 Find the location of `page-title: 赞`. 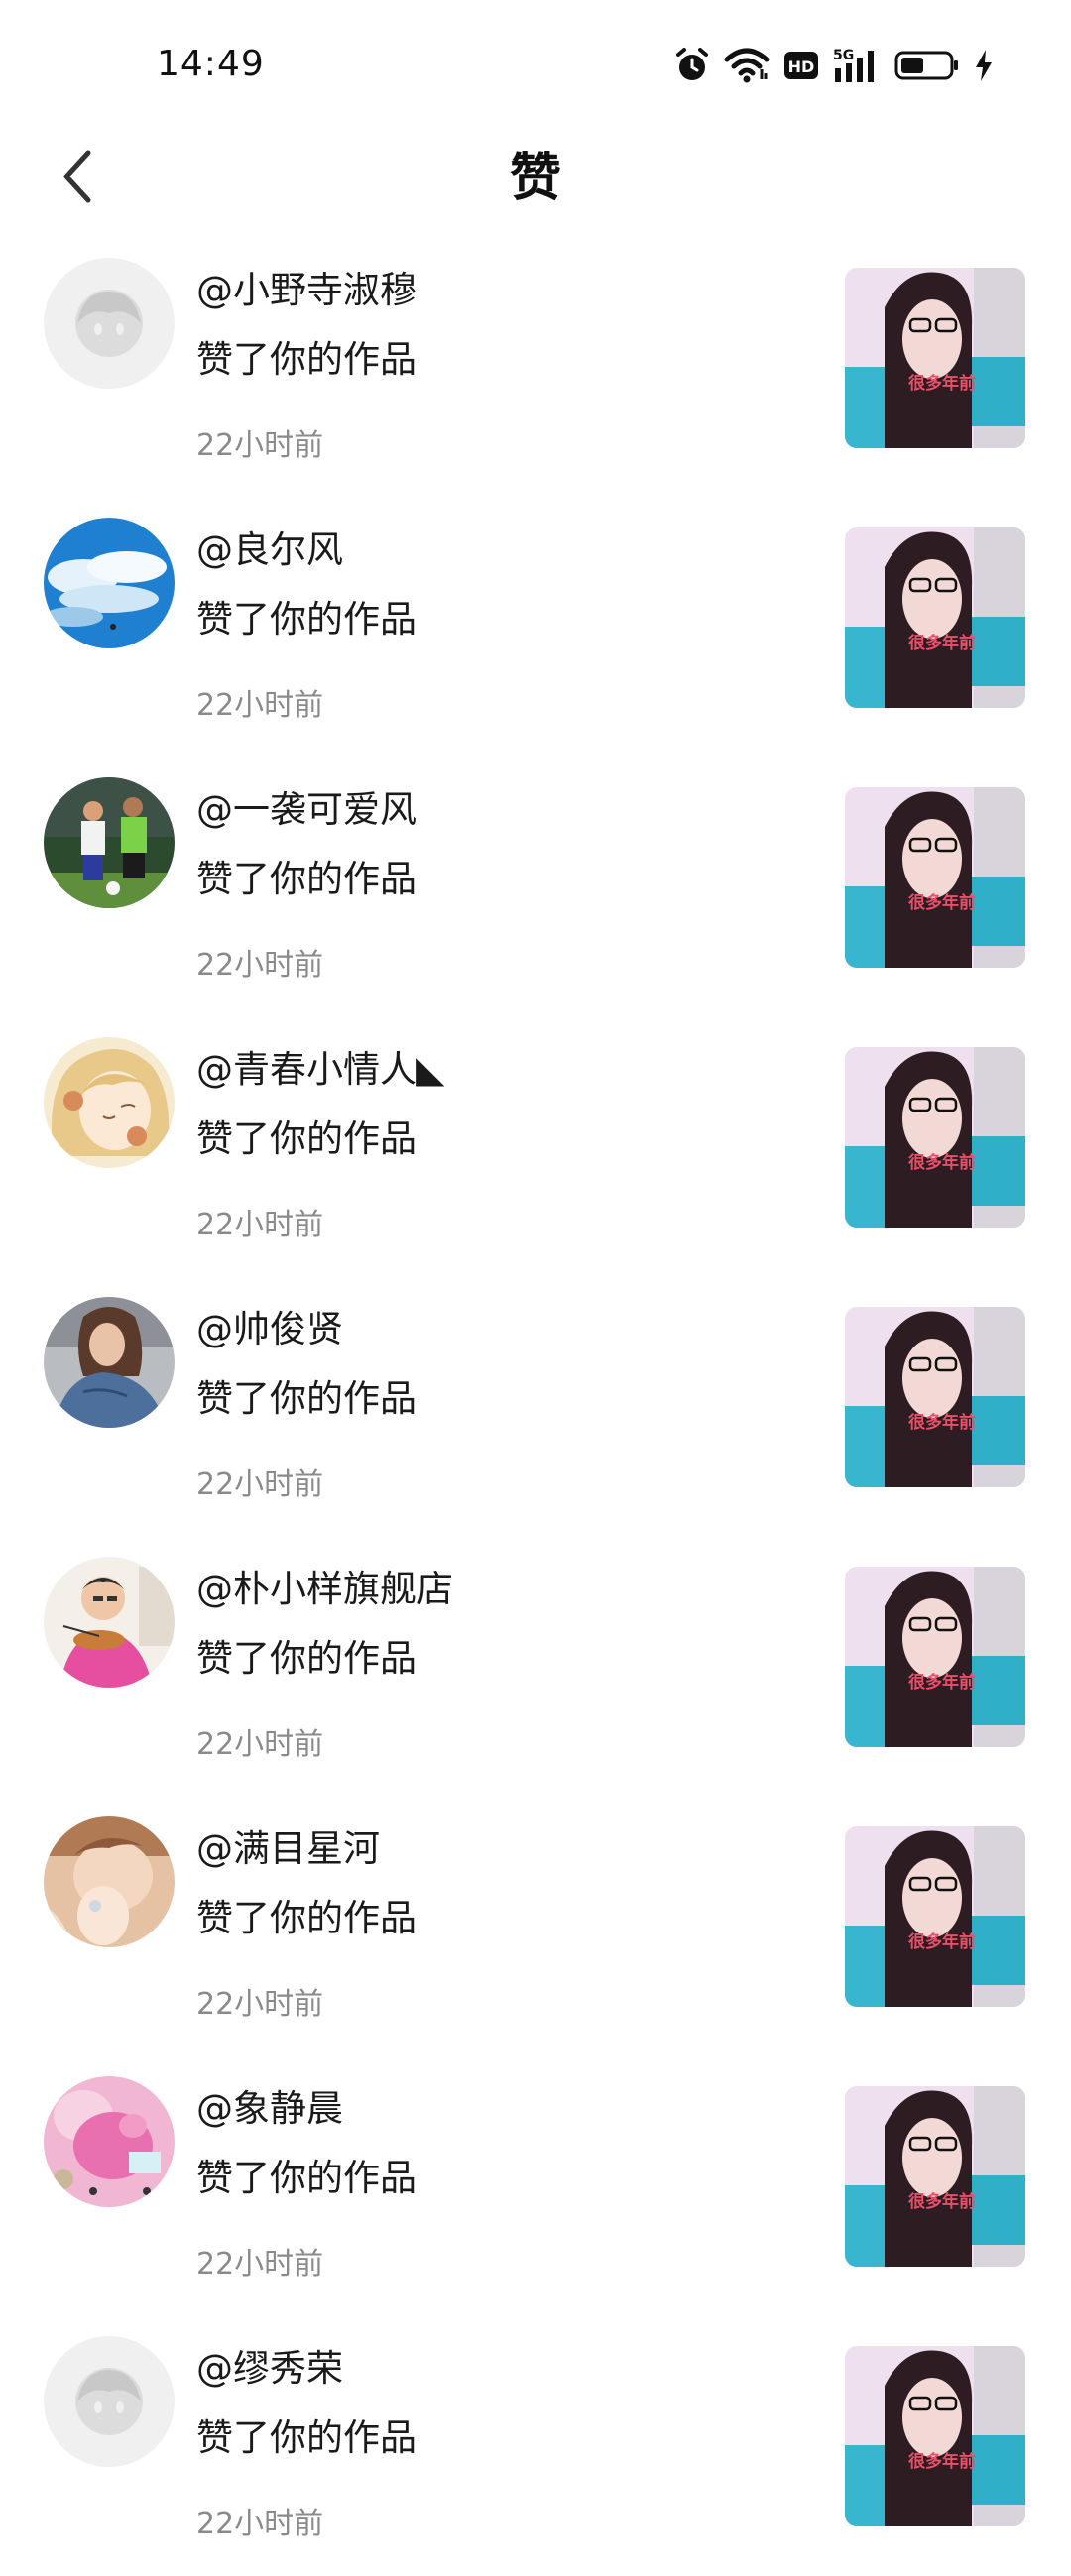

page-title: 赞 is located at coordinates (535, 179).